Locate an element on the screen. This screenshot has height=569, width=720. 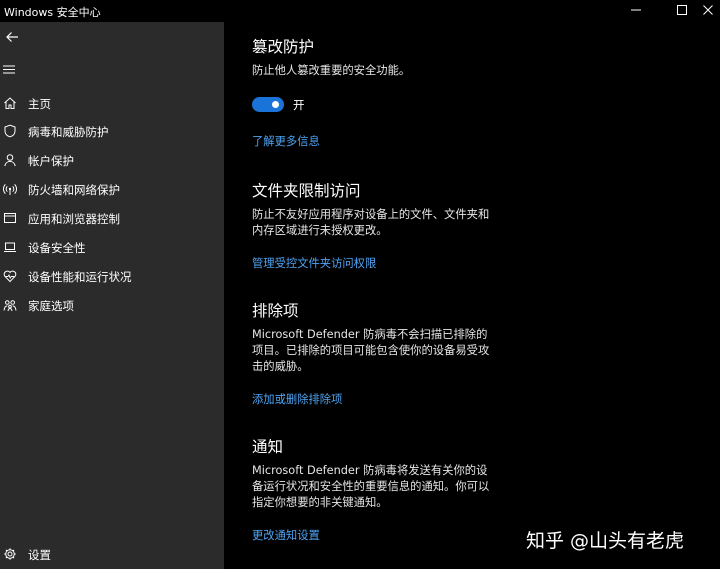
section-title: 通知 is located at coordinates (268, 447).